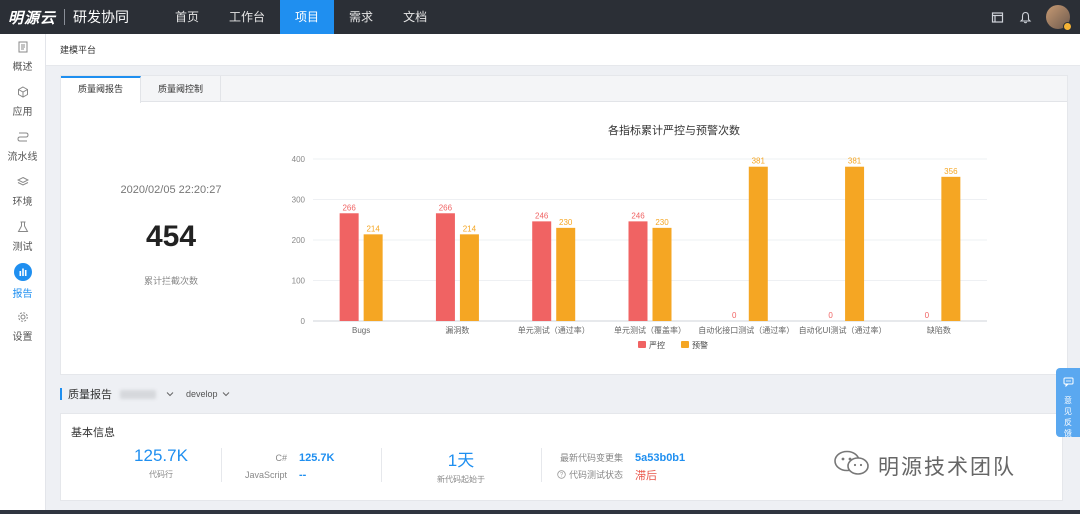 The height and width of the screenshot is (514, 1080). I want to click on code-change-info: 最新代码变更集 5a53b0b1 ? 代码测试状态 滞后, so click(649, 469).